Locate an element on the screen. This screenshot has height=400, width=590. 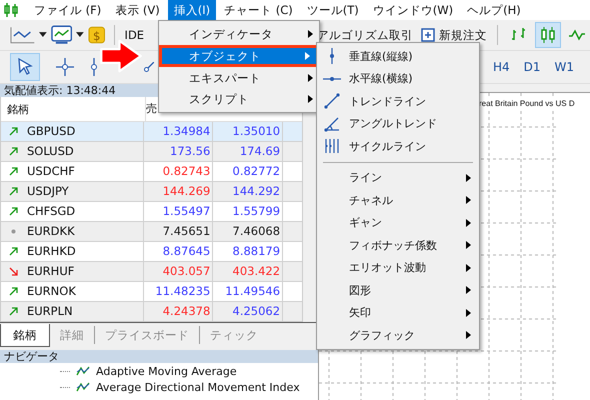
symbol-cell-text: EURHUF is located at coordinates (50, 271).